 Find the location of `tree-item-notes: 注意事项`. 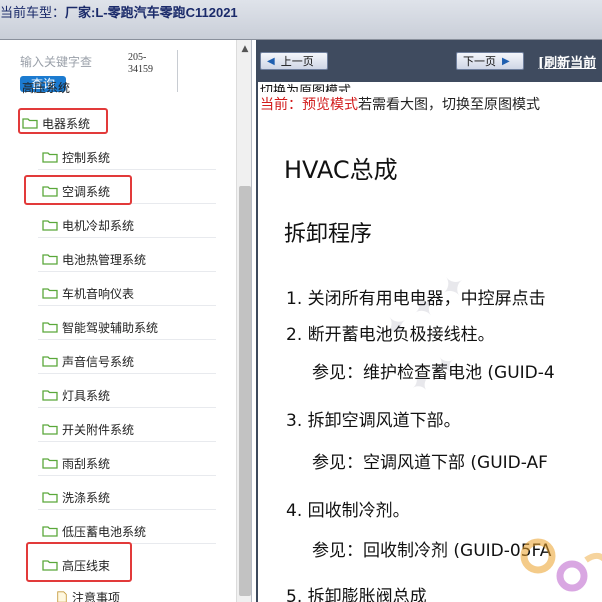

tree-item-notes: 注意事项 is located at coordinates (88, 594).